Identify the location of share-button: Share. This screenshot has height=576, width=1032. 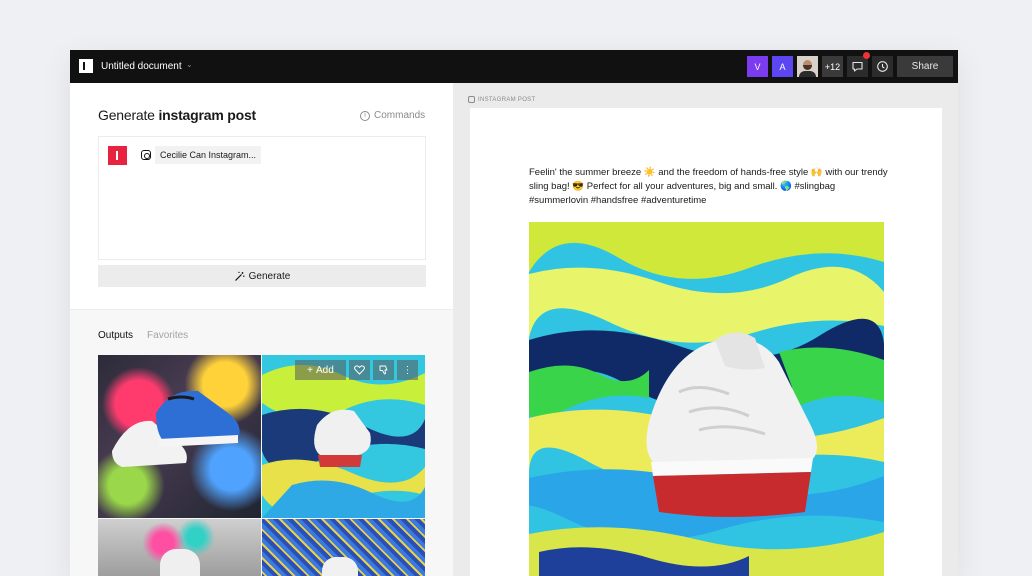
(925, 66).